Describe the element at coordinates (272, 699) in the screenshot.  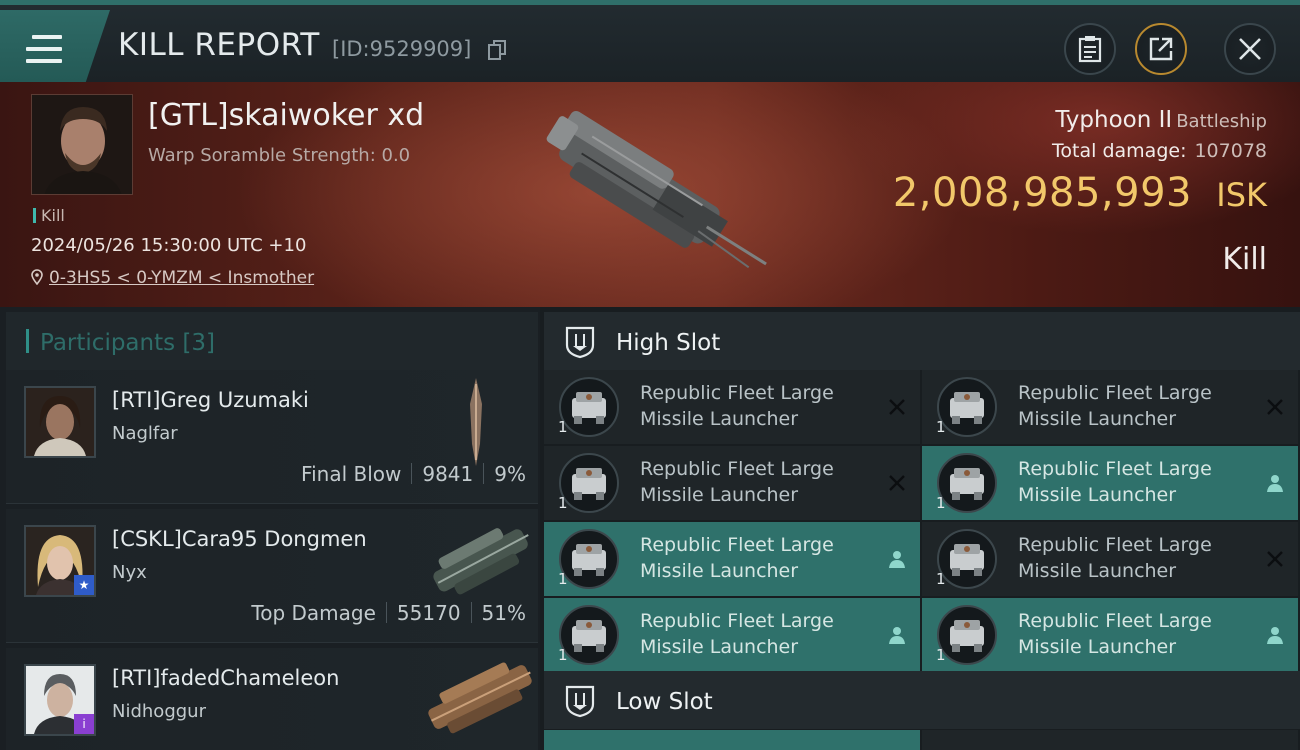
I see `participant-row: i [RTI]fadedChameleon Nidhoggur` at that location.